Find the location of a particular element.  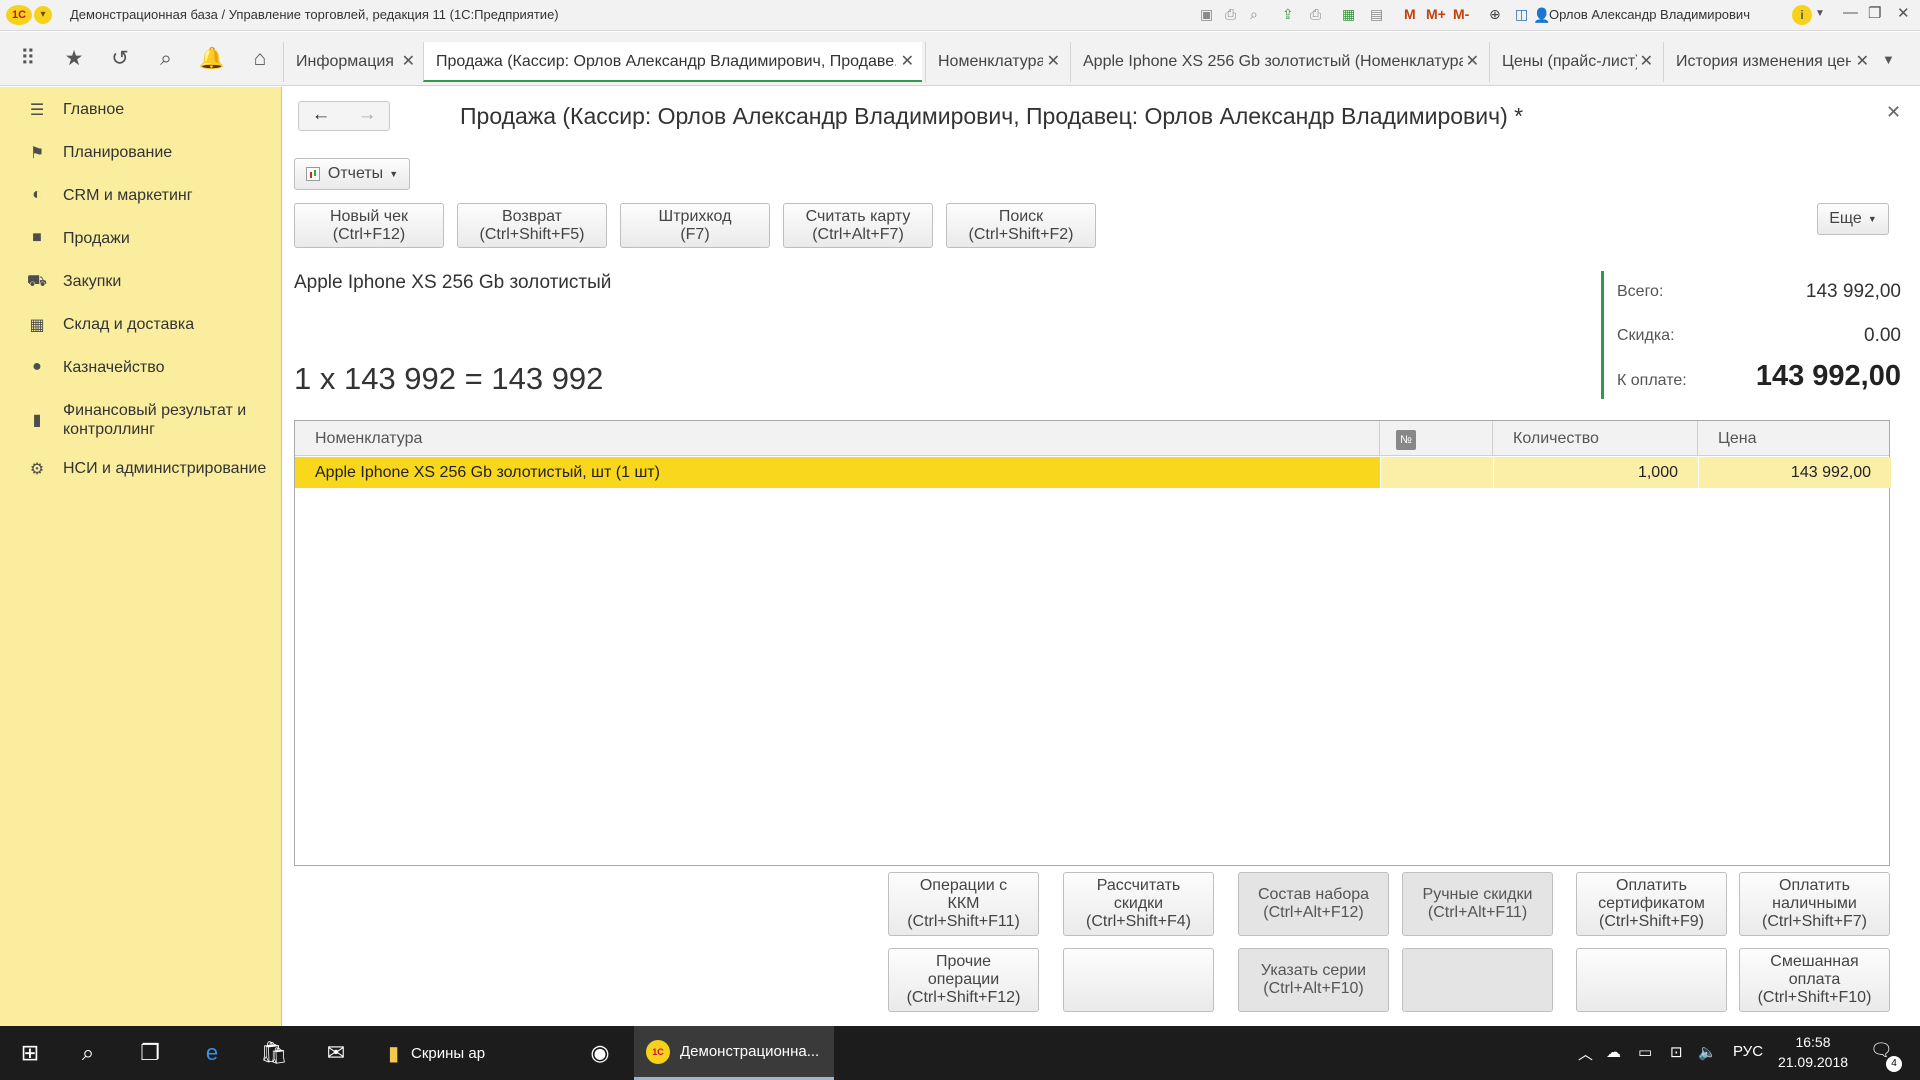

memory-button-mplus: M+ is located at coordinates (1436, 14).